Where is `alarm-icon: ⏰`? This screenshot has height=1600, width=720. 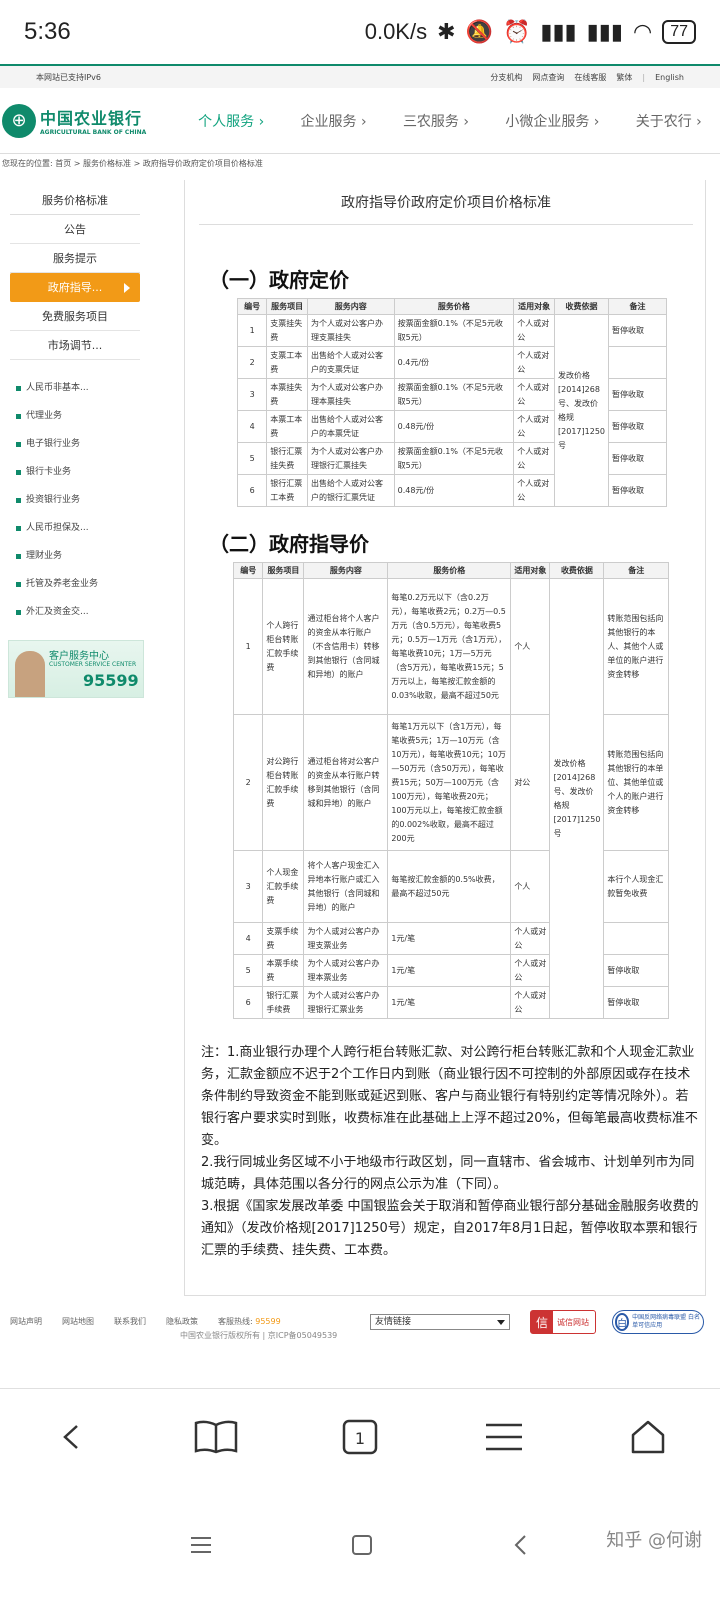 alarm-icon: ⏰ is located at coordinates (516, 31).